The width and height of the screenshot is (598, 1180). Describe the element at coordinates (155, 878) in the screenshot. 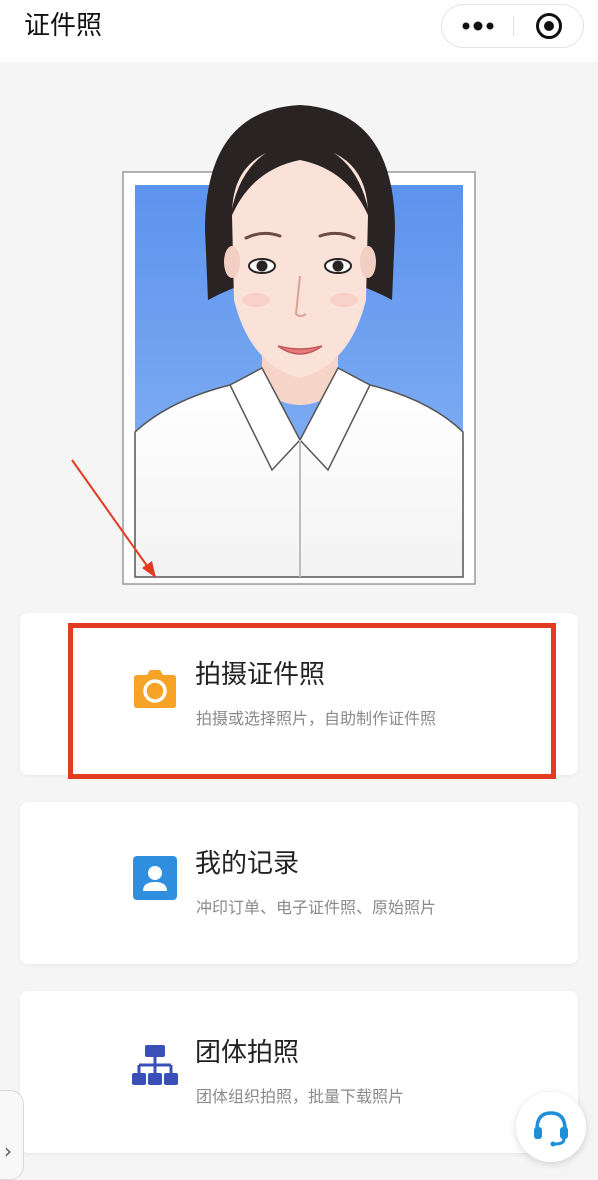

I see `user-card-icon` at that location.